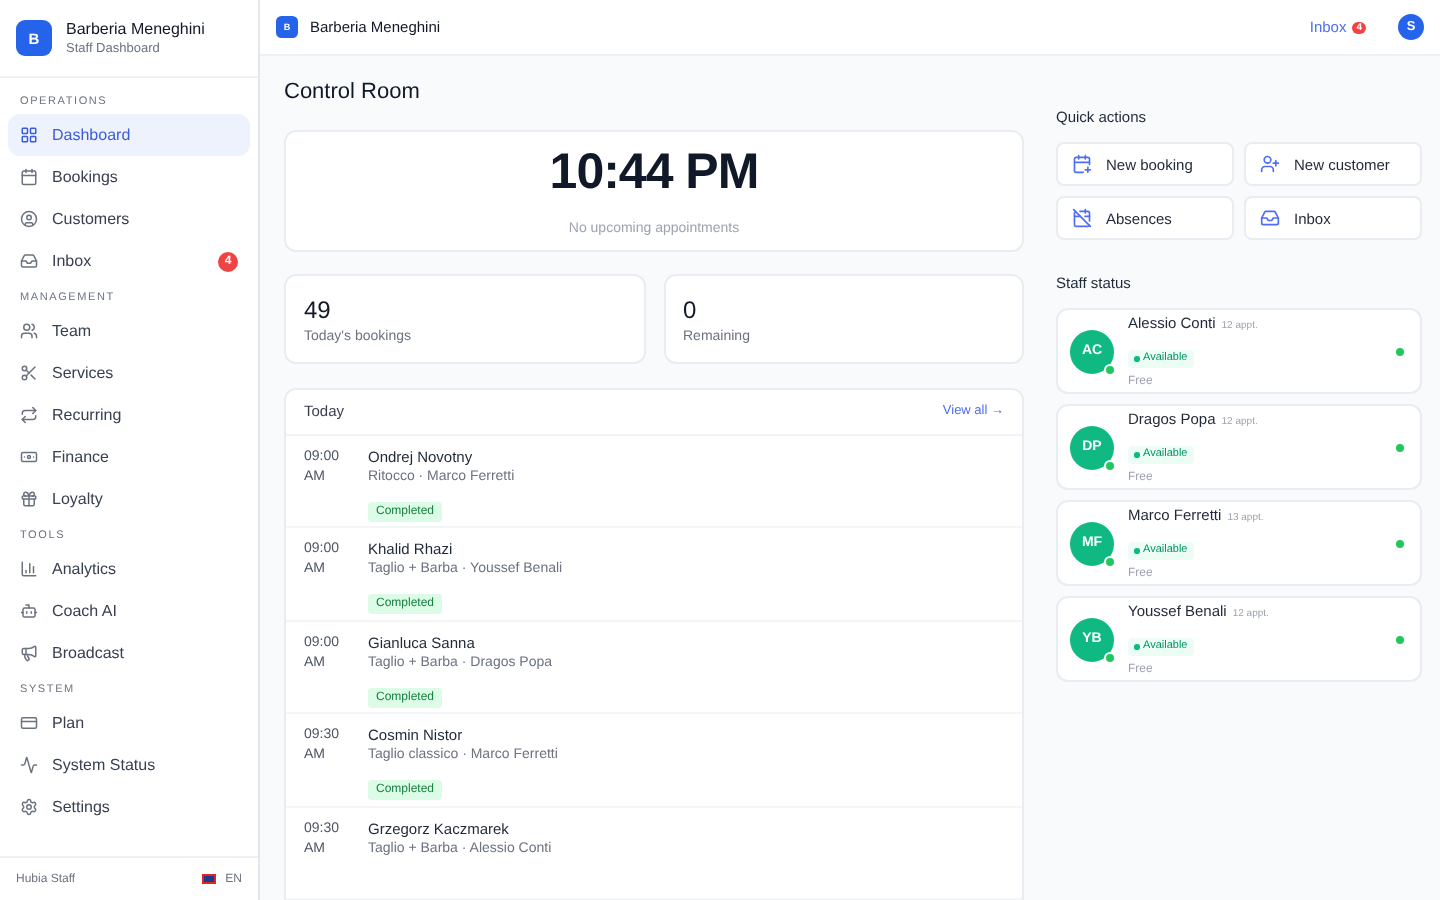  What do you see at coordinates (29, 415) in the screenshot?
I see `repeat-icon` at bounding box center [29, 415].